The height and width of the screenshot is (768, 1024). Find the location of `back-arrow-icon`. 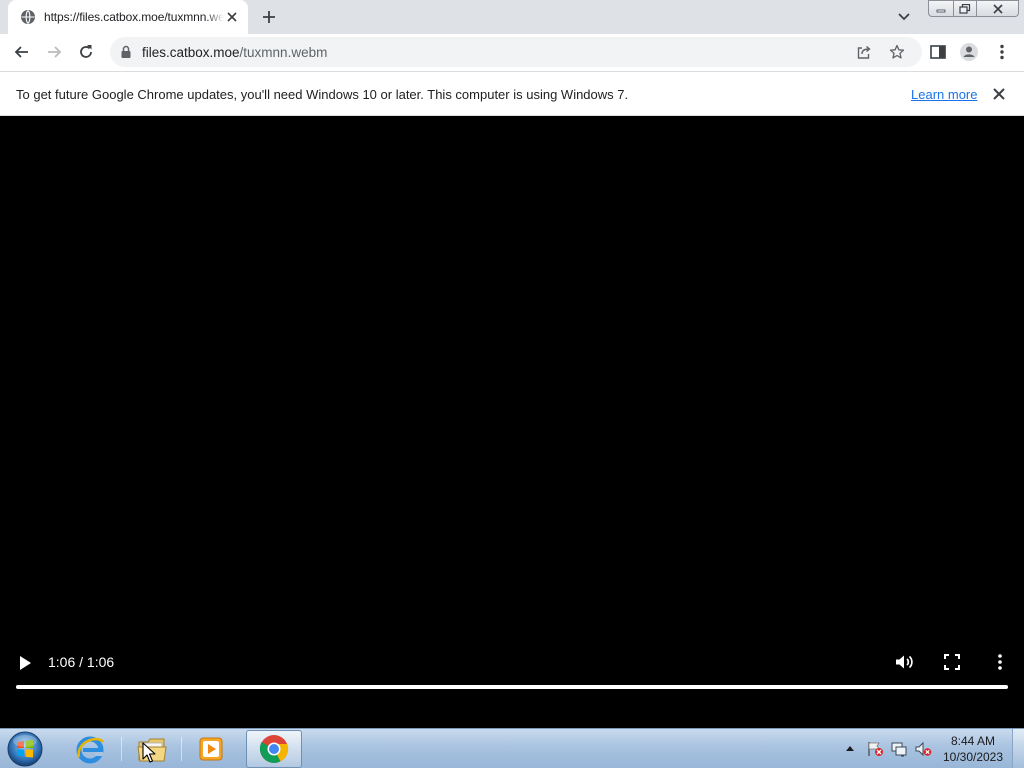

back-arrow-icon is located at coordinates (22, 52).